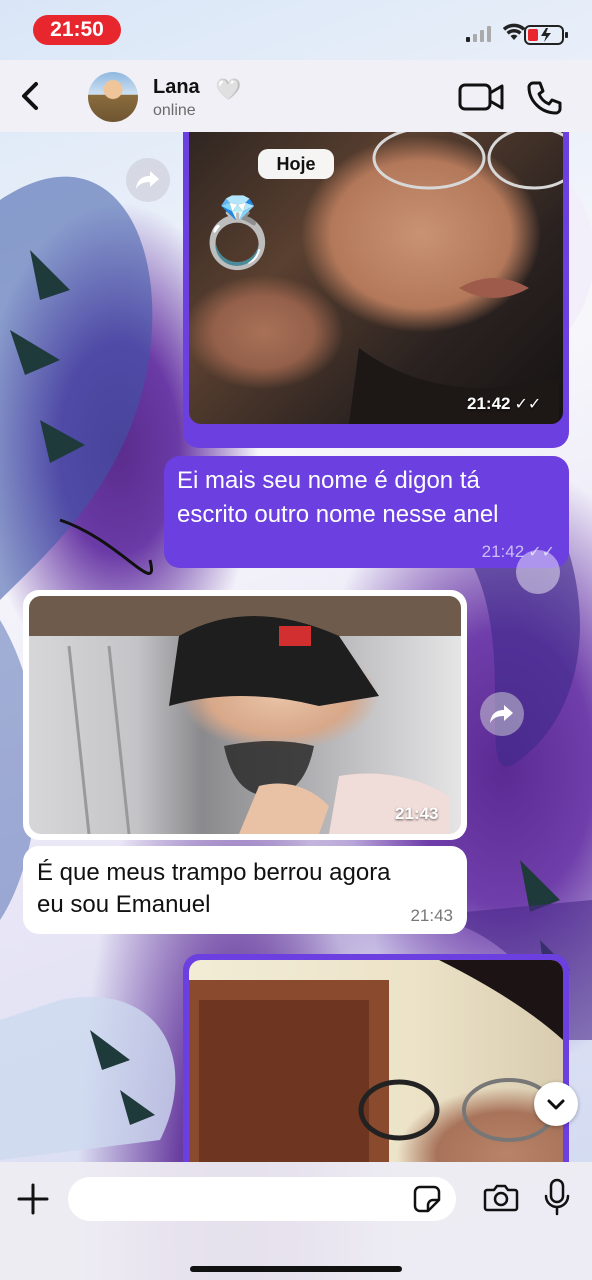 This screenshot has height=1280, width=592. Describe the element at coordinates (214, 872) in the screenshot. I see `message-text-line-1: É que meus trampo berrou agora` at that location.